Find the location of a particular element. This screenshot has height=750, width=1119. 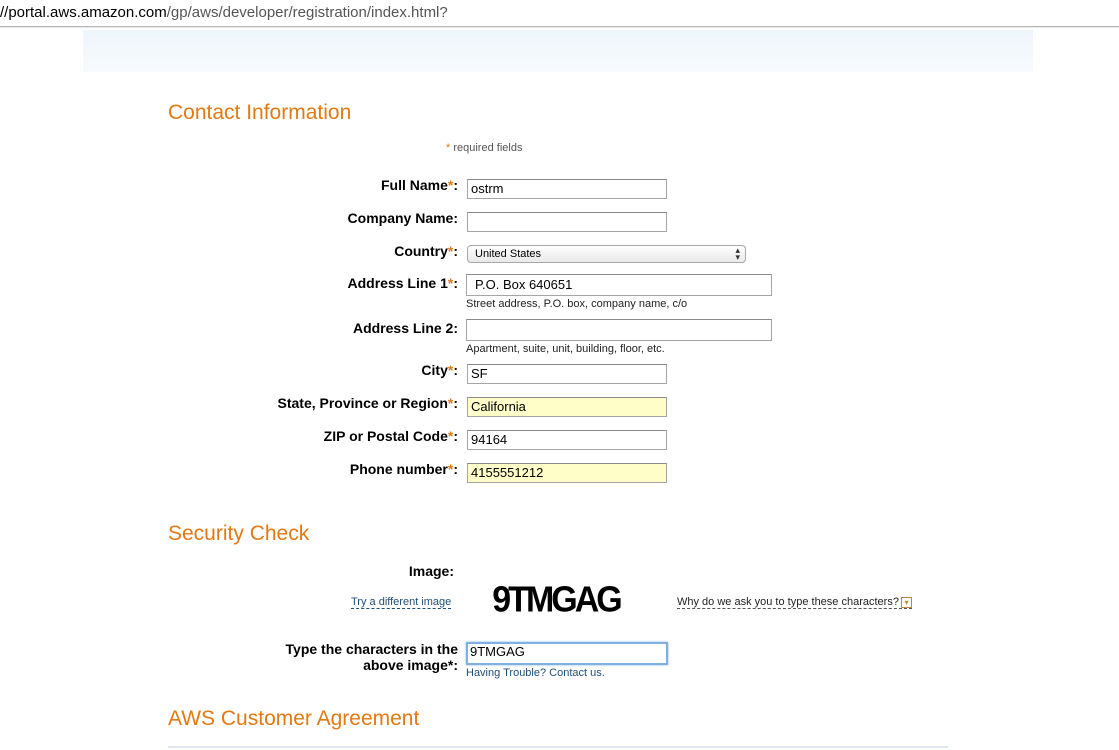

captcha-input: 9TMGAG is located at coordinates (567, 653).